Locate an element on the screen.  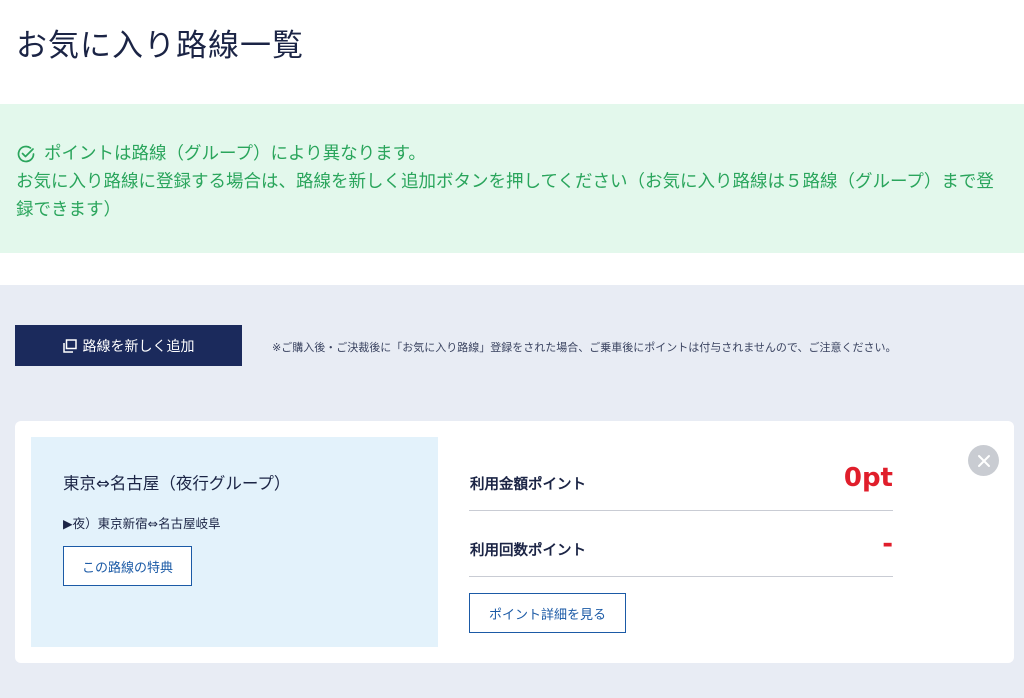
count-point-row: 利用回数ポイント - is located at coordinates (681, 544).